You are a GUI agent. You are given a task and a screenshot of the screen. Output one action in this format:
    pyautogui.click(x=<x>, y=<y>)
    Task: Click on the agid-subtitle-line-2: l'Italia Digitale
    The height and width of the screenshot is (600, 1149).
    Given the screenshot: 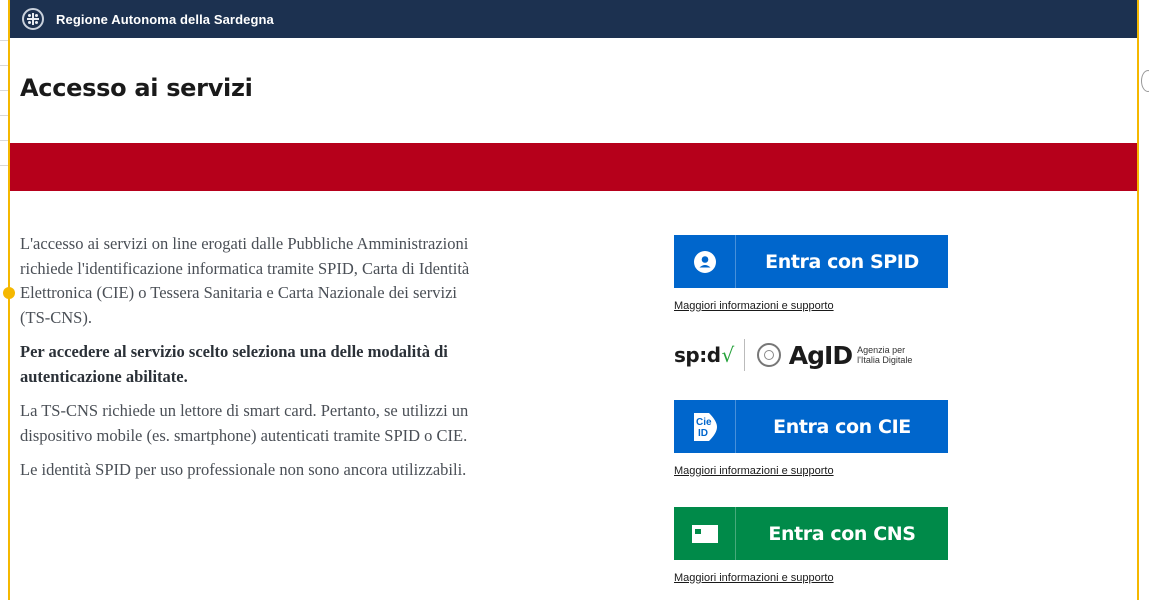 What is the action you would take?
    pyautogui.click(x=885, y=360)
    